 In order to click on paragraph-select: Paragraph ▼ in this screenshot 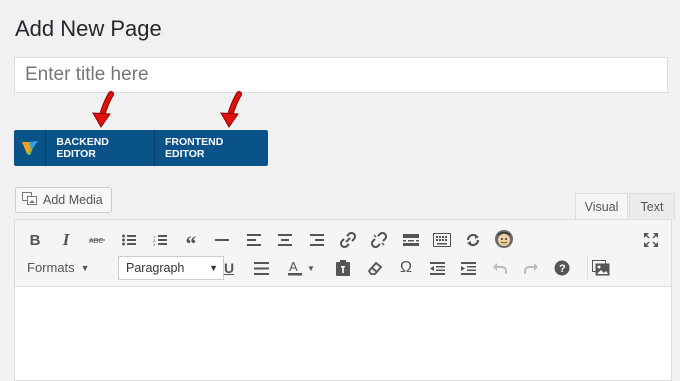, I will do `click(171, 268)`.